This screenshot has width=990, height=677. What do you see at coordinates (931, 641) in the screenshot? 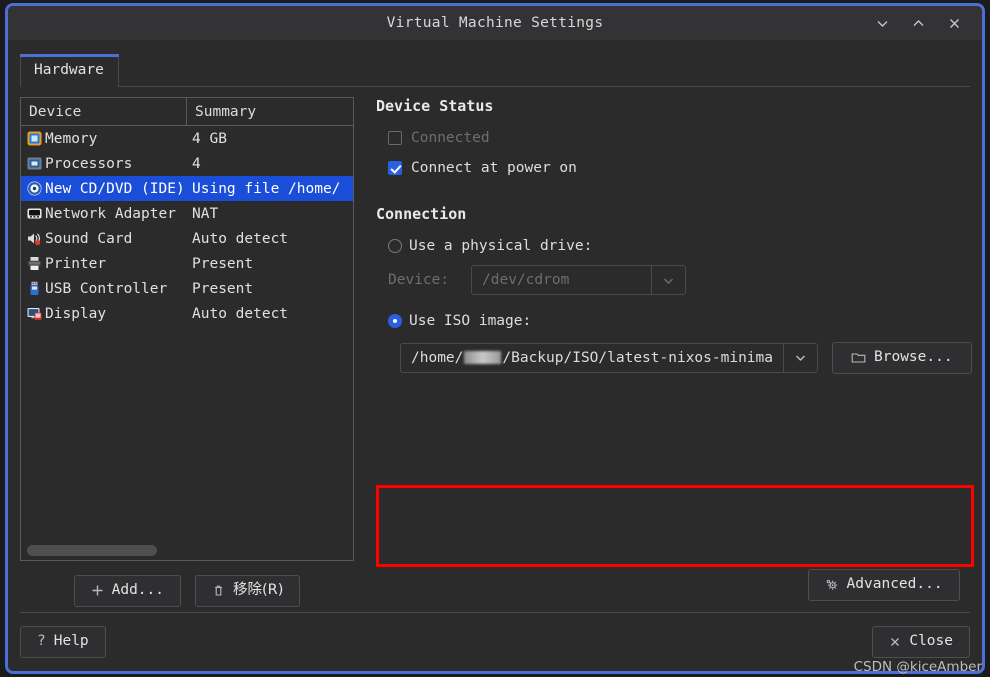
I see `close-dialog-label: Close` at bounding box center [931, 641].